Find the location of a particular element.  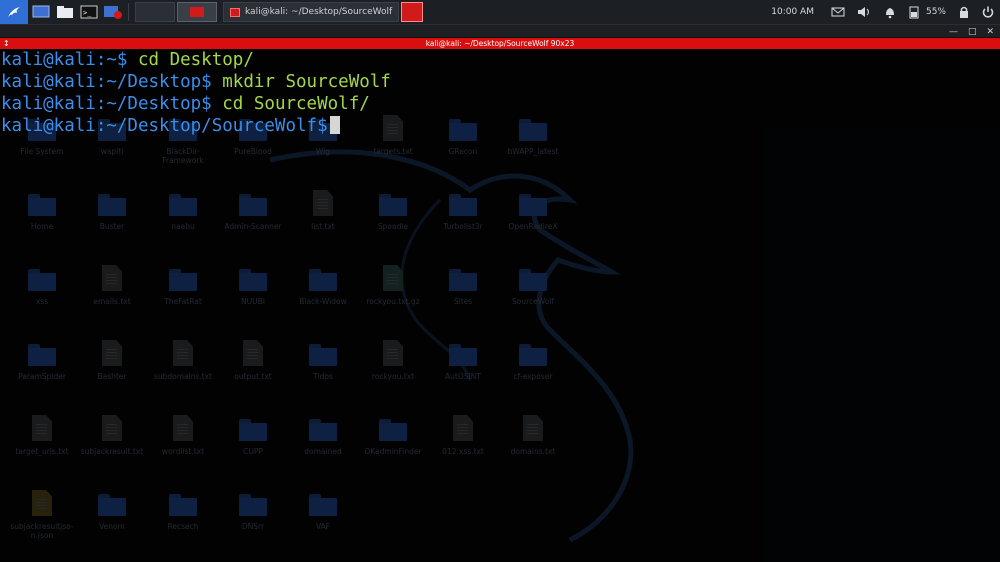

desktop-icon is located at coordinates (41, 11).